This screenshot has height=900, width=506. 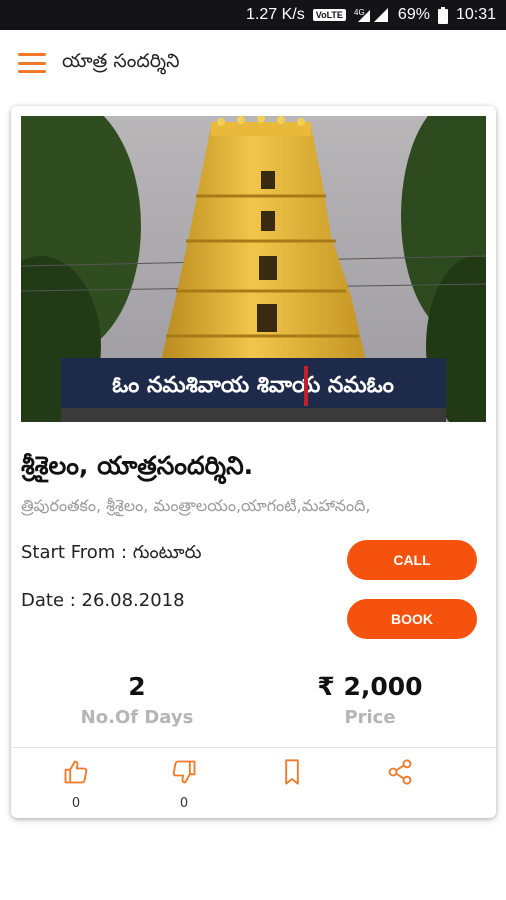 I want to click on dislike-count: 0, so click(x=184, y=803).